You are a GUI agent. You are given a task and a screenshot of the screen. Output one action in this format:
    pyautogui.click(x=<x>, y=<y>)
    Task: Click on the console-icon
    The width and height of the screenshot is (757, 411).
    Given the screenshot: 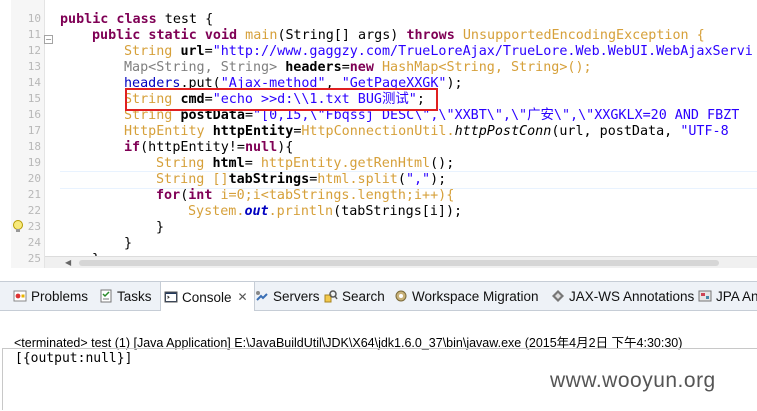 What is the action you would take?
    pyautogui.click(x=171, y=297)
    